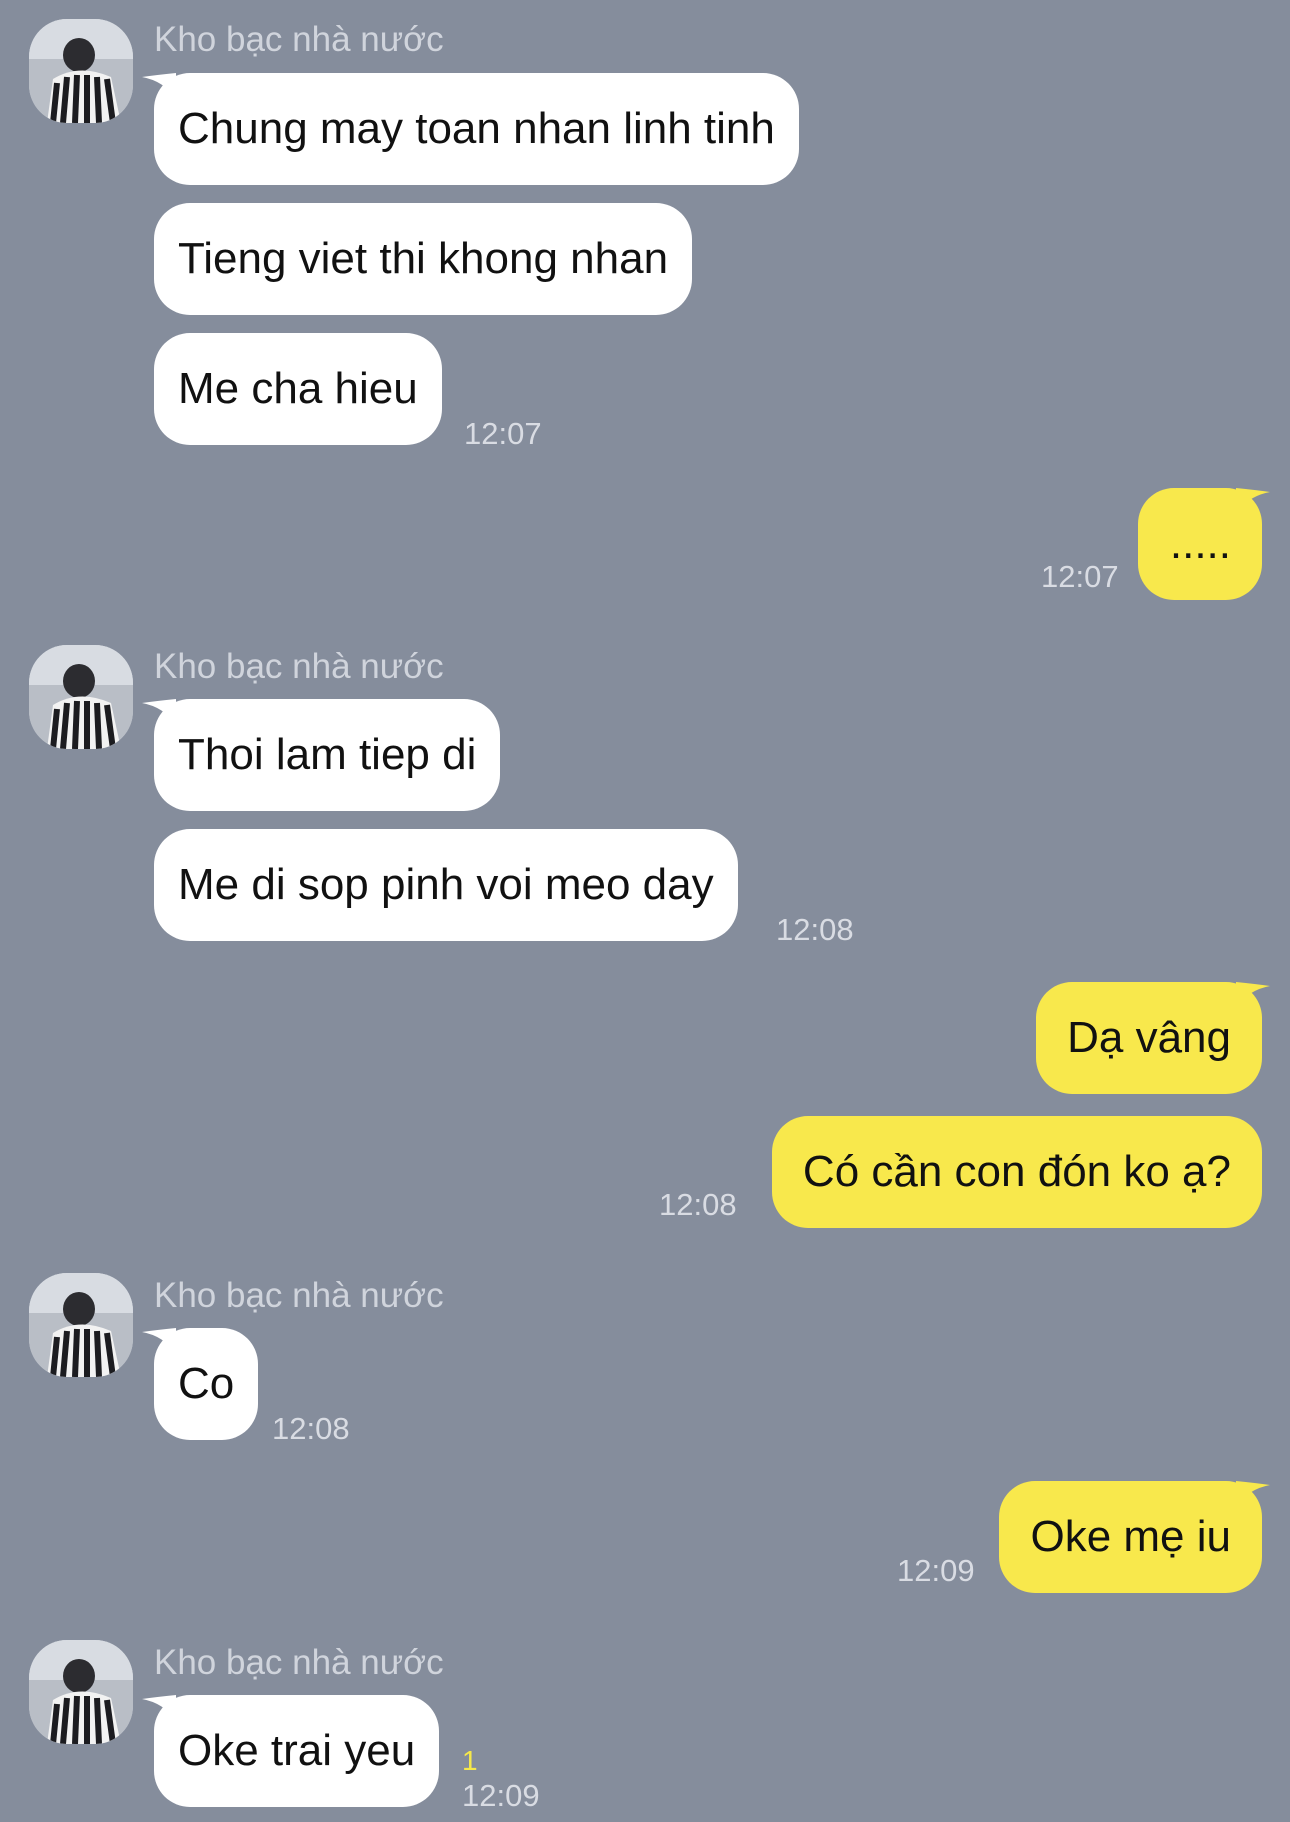 This screenshot has width=1290, height=1822. Describe the element at coordinates (1149, 1038) in the screenshot. I see `outgoing-message: Dạ vâng` at that location.